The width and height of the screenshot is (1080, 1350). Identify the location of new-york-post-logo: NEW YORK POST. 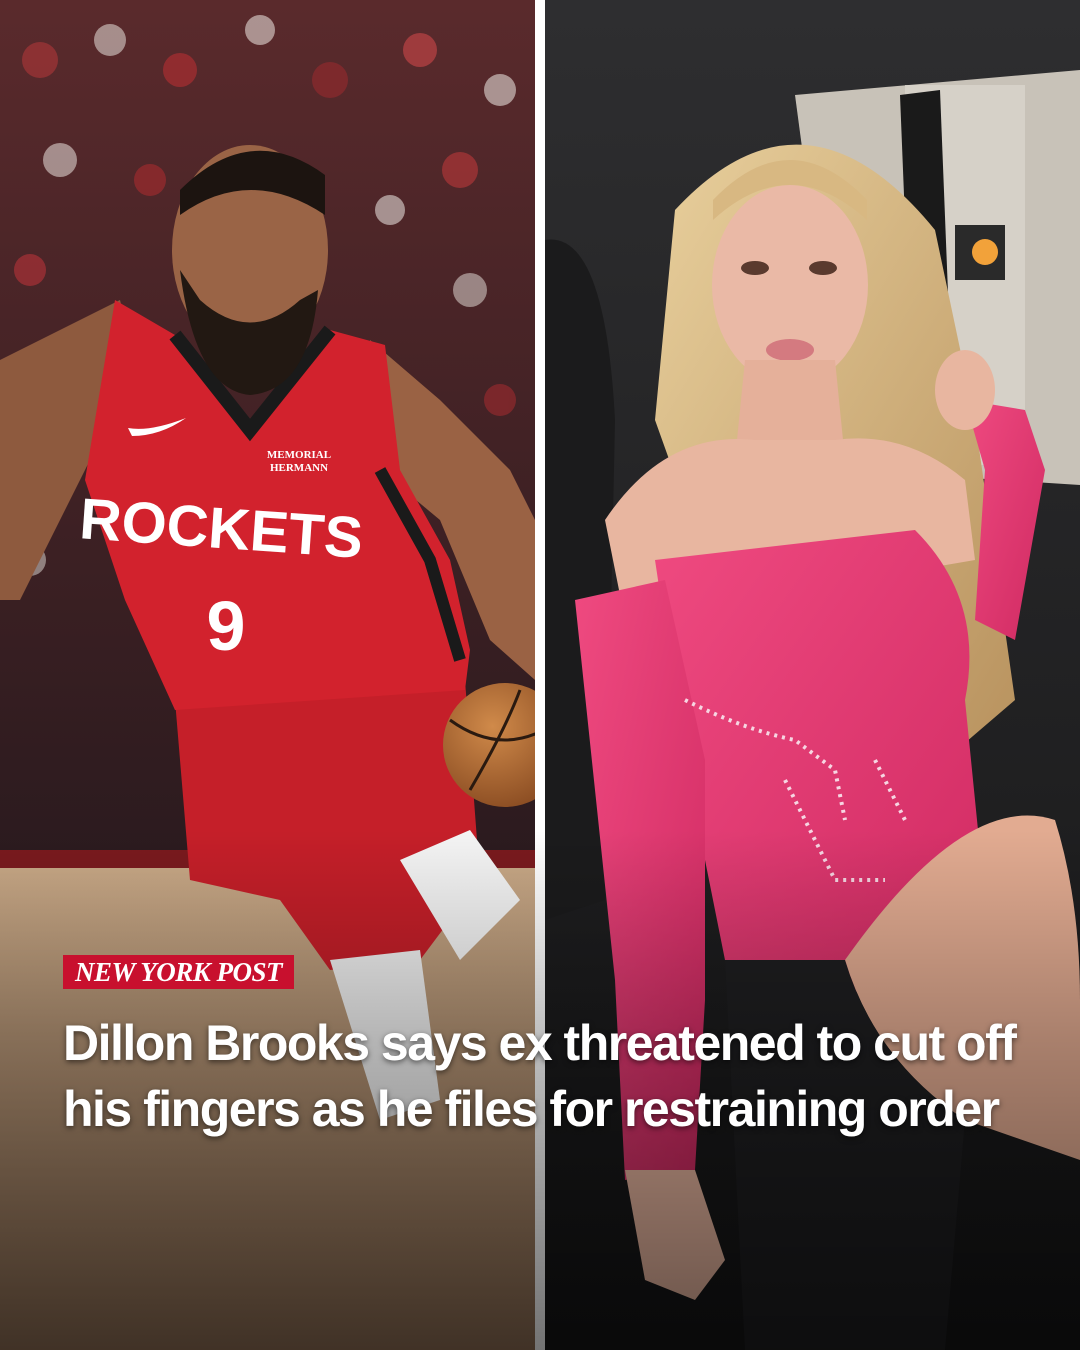
(179, 972).